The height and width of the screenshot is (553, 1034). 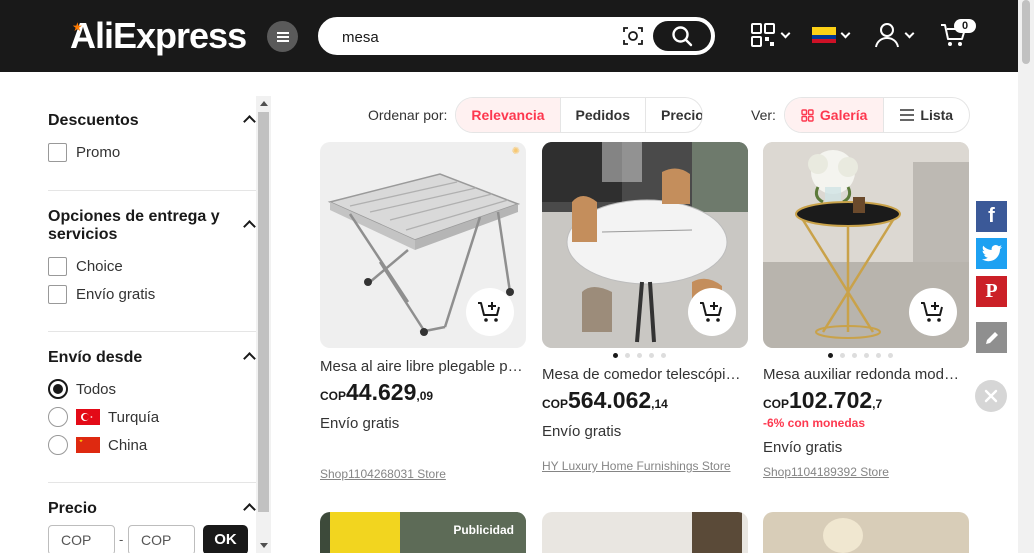 I want to click on twitter-share-button, so click(x=991, y=253).